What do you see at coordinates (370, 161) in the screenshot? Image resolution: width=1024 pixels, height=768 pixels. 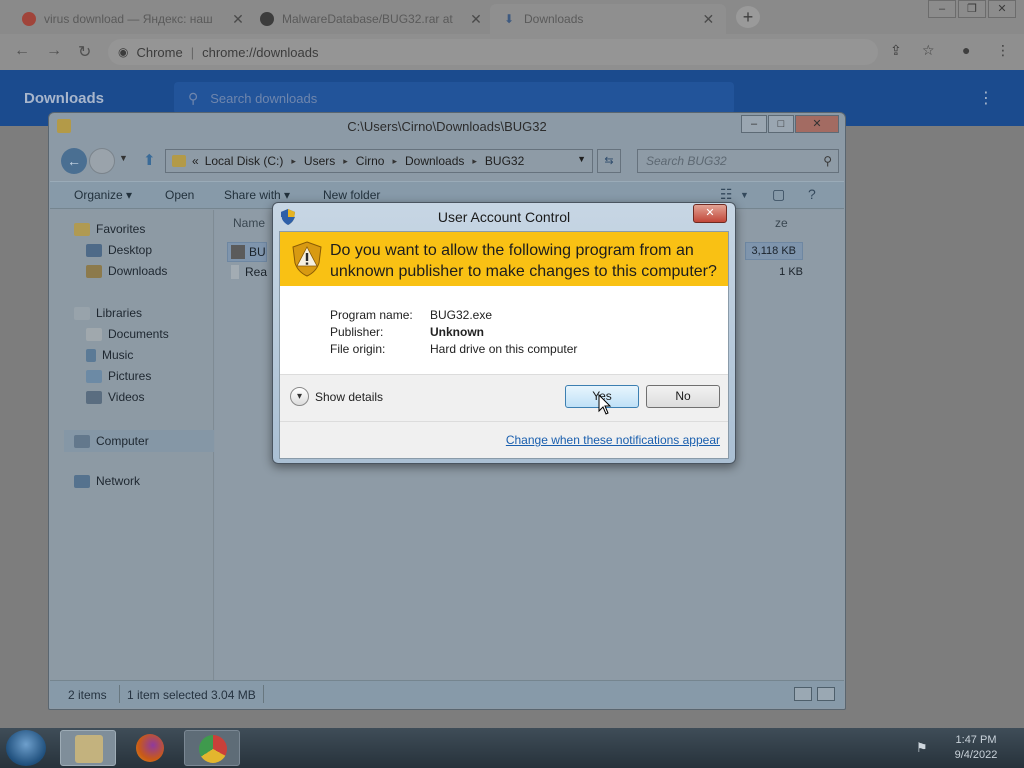 I see `breadcrumb-item: Cirno` at bounding box center [370, 161].